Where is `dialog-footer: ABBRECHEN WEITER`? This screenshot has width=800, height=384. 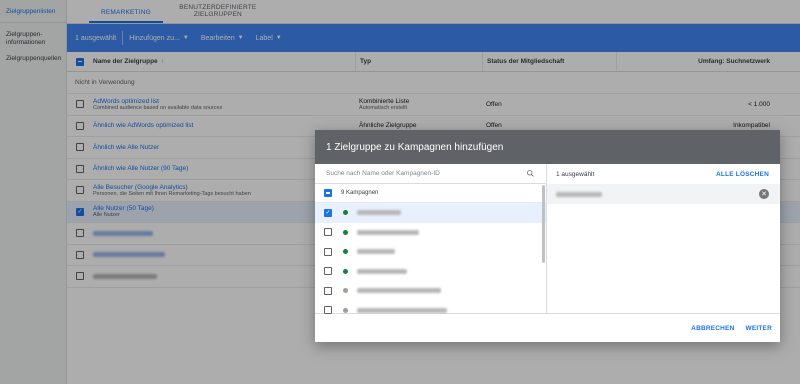
dialog-footer: ABBRECHEN WEITER is located at coordinates (547, 328).